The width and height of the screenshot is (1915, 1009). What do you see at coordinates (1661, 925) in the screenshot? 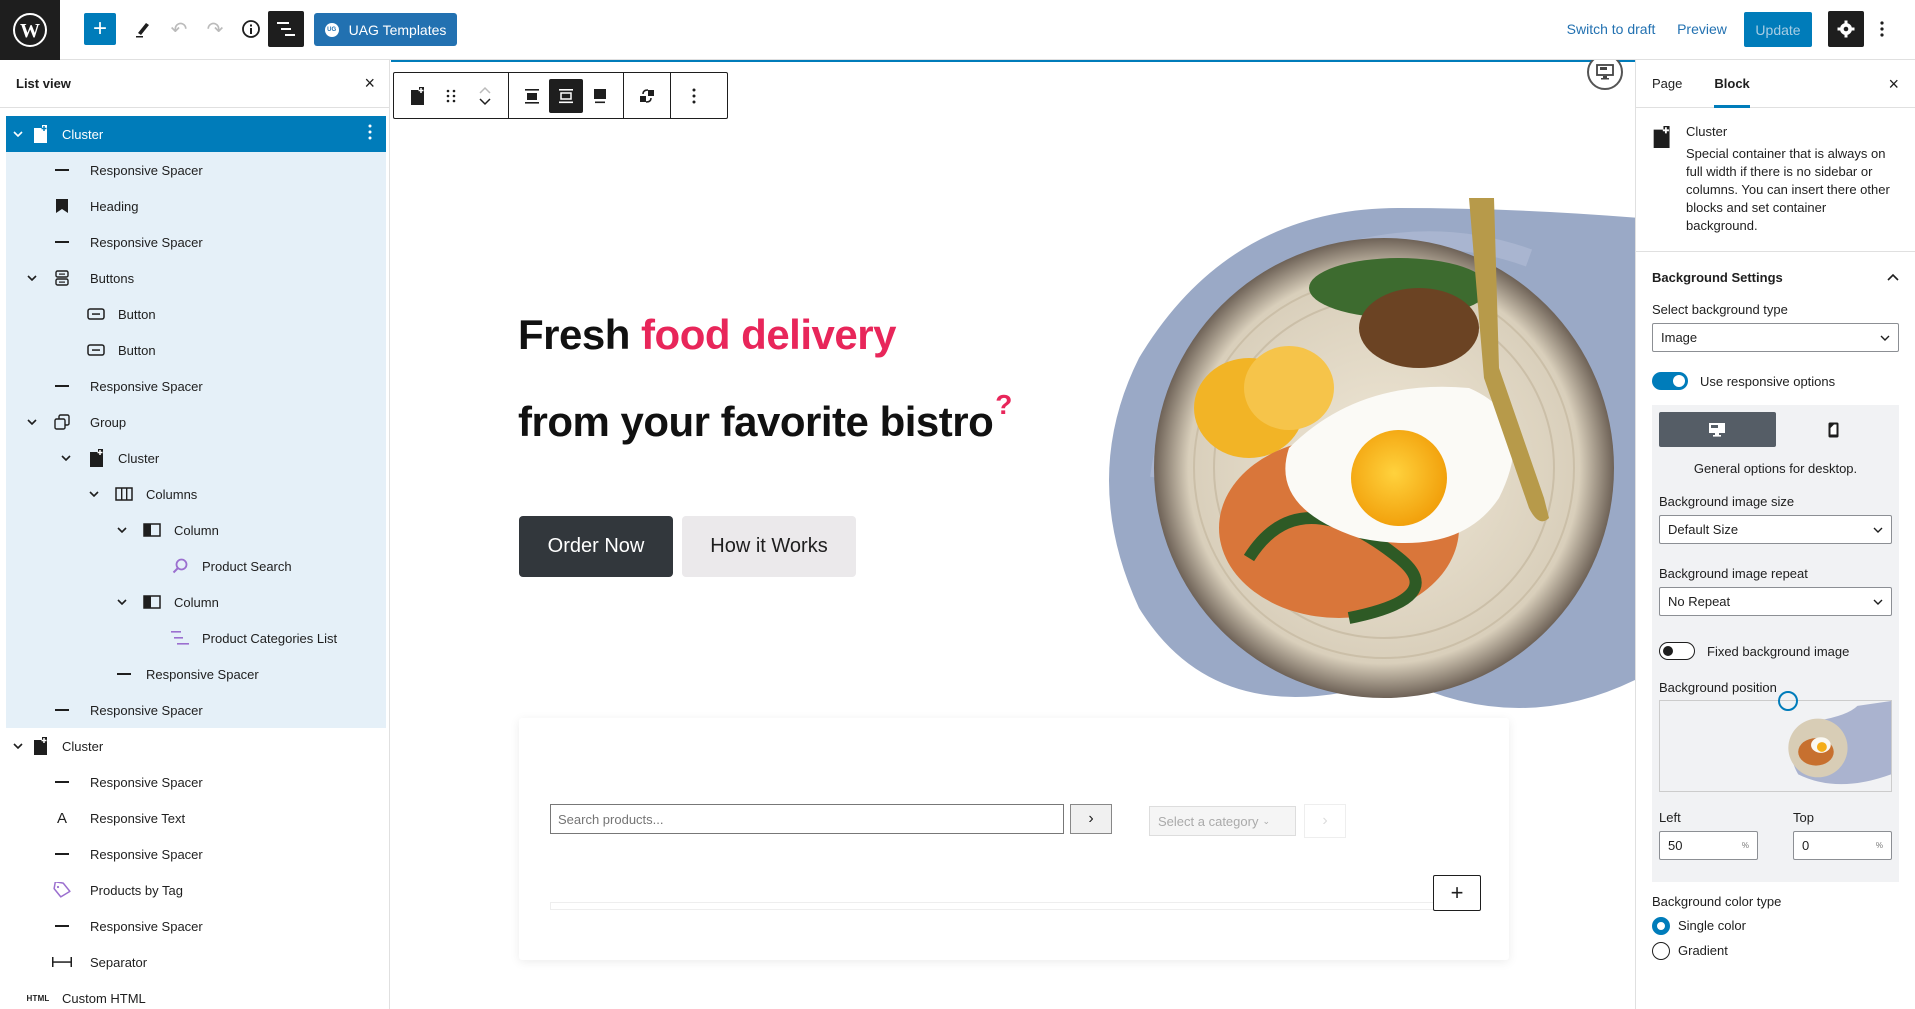
I see `radio-single-color` at bounding box center [1661, 925].